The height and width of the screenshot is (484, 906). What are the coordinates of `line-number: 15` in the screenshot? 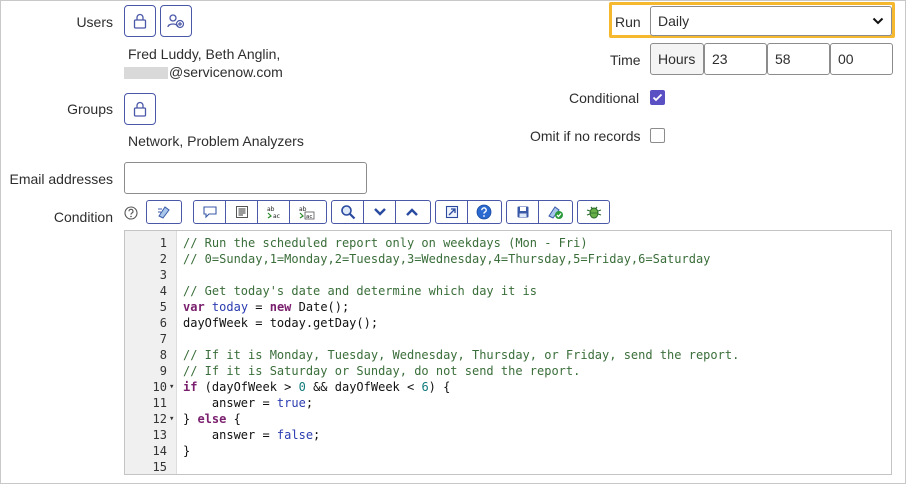 It's located at (159, 467).